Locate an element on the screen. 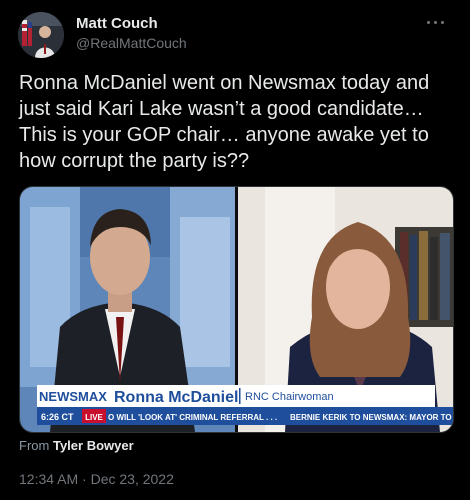  video-attribution: From Tyler Bowyer is located at coordinates (76, 445).